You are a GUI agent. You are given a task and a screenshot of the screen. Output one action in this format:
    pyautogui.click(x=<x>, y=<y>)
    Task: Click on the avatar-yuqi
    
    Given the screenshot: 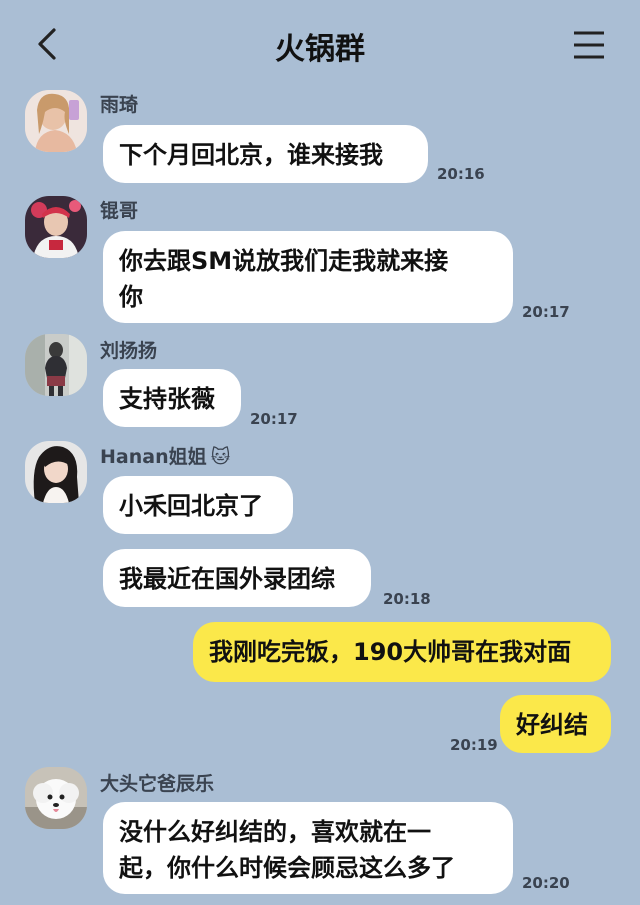 What is the action you would take?
    pyautogui.click(x=56, y=121)
    